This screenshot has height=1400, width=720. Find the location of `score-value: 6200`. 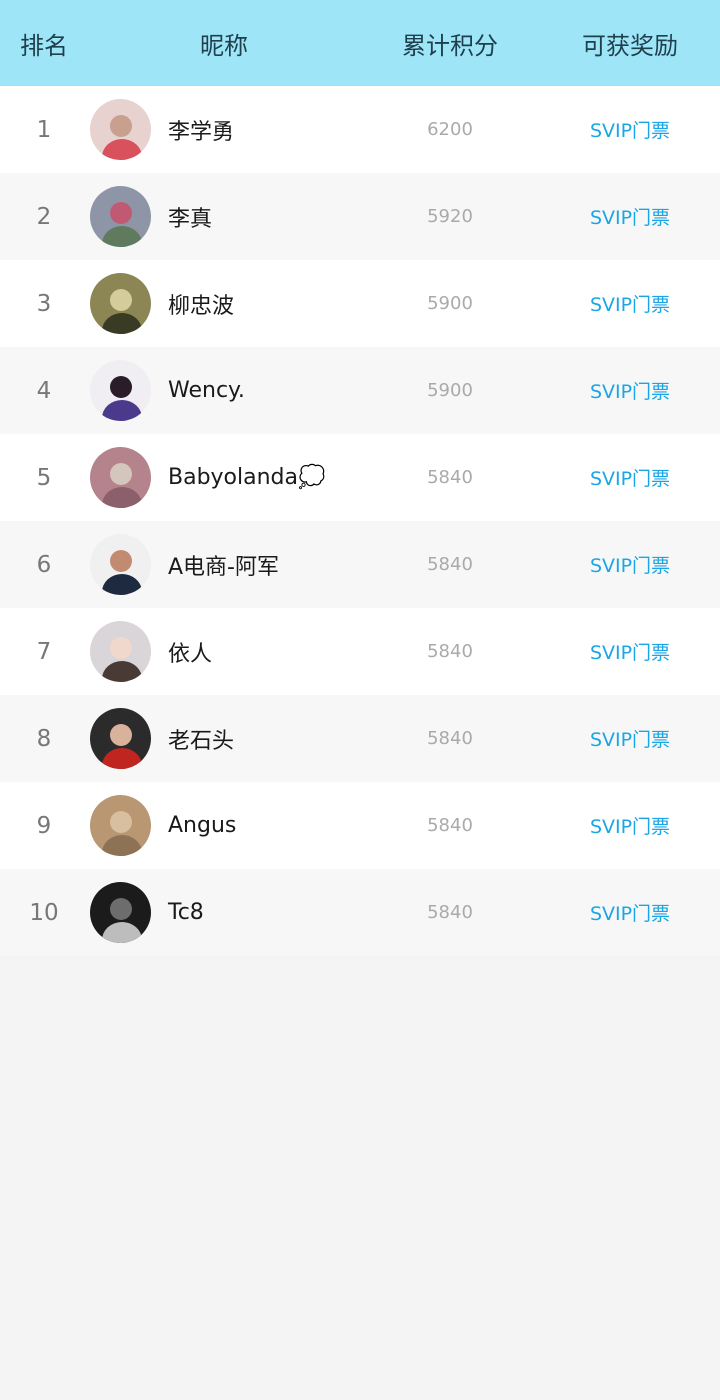

score-value: 6200 is located at coordinates (450, 129).